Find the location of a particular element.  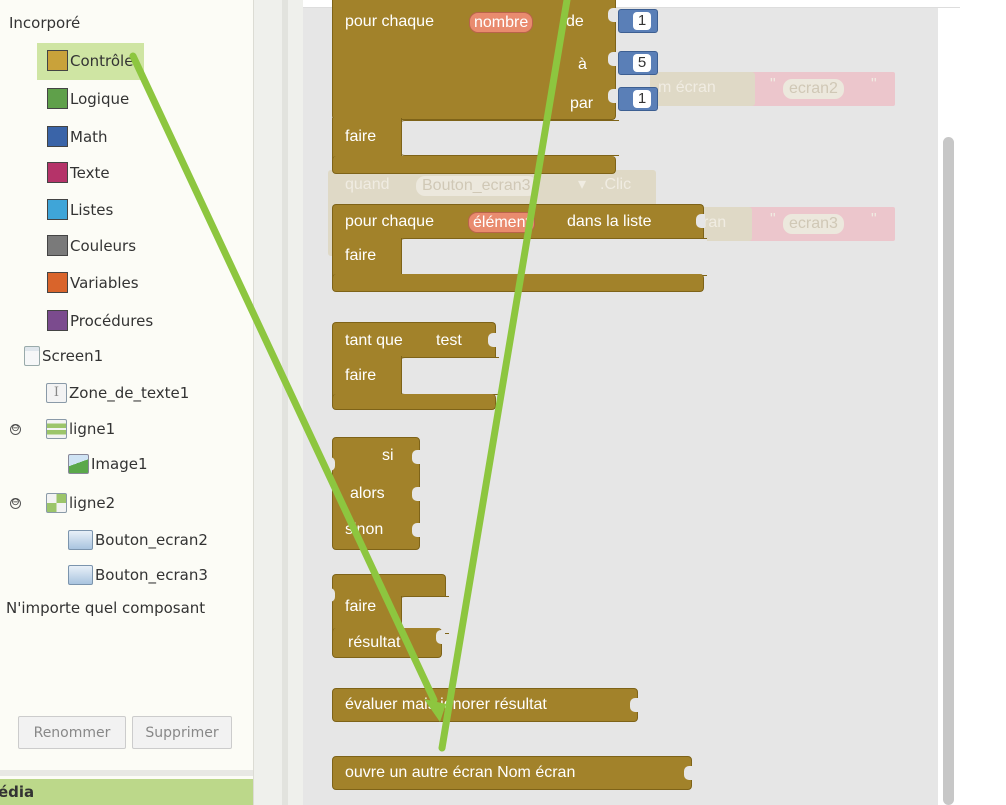

tree-item-procedures: Procédures is located at coordinates (100, 320).